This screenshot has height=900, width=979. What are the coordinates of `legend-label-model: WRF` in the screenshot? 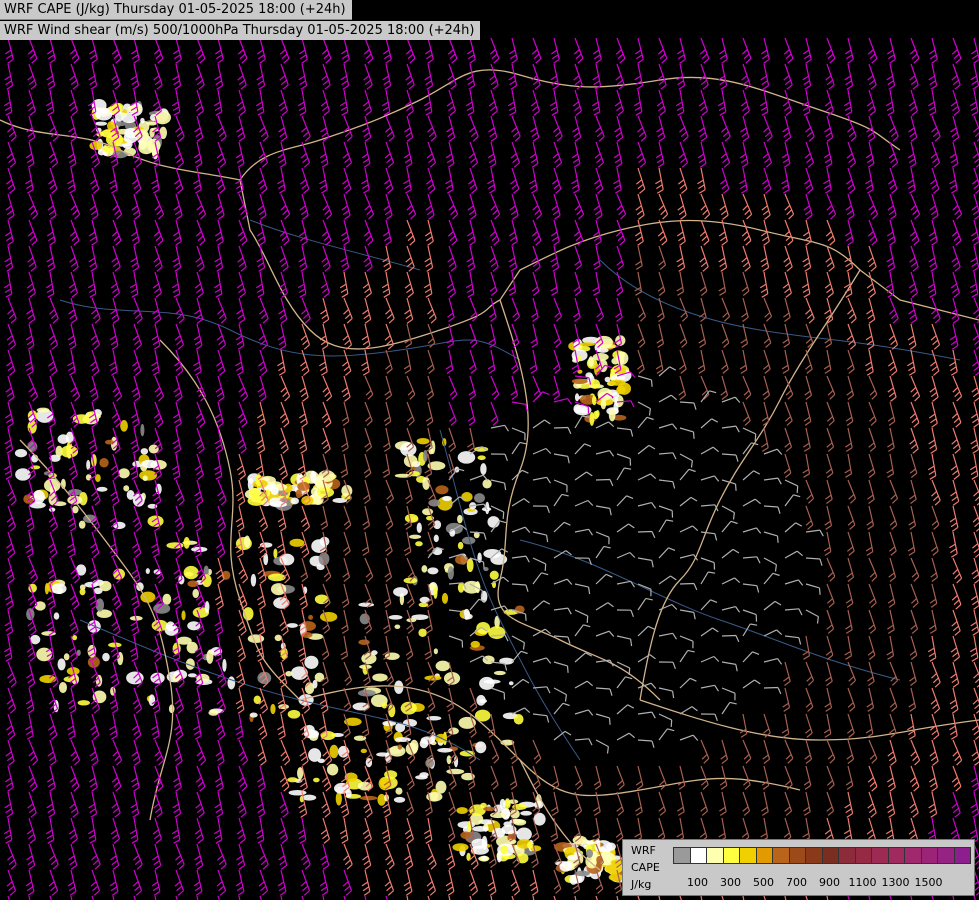 It's located at (643, 850).